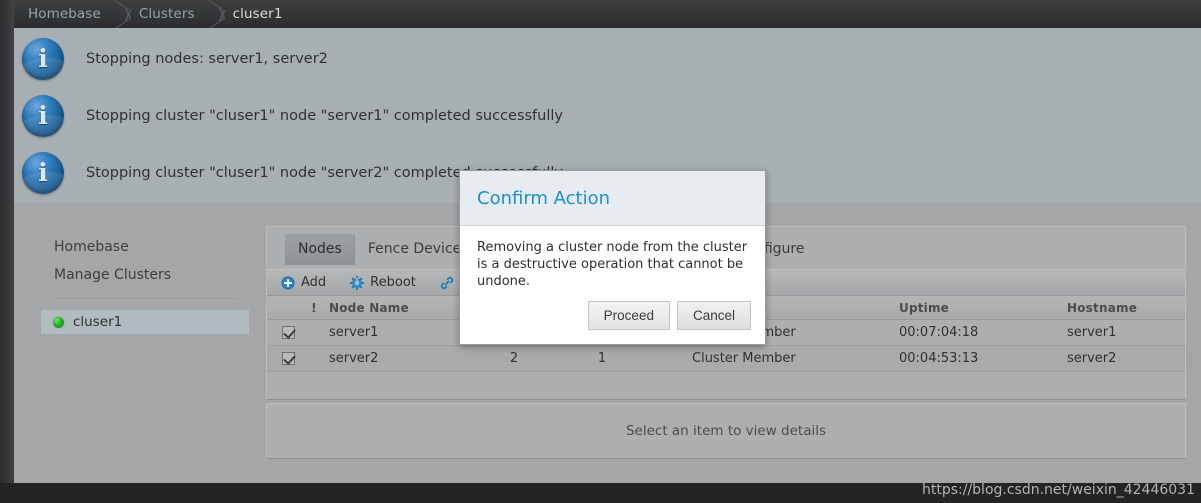 Image resolution: width=1201 pixels, height=503 pixels. Describe the element at coordinates (607, 14) in the screenshot. I see `breadcrumb: Homebase Clusters cluser1` at that location.